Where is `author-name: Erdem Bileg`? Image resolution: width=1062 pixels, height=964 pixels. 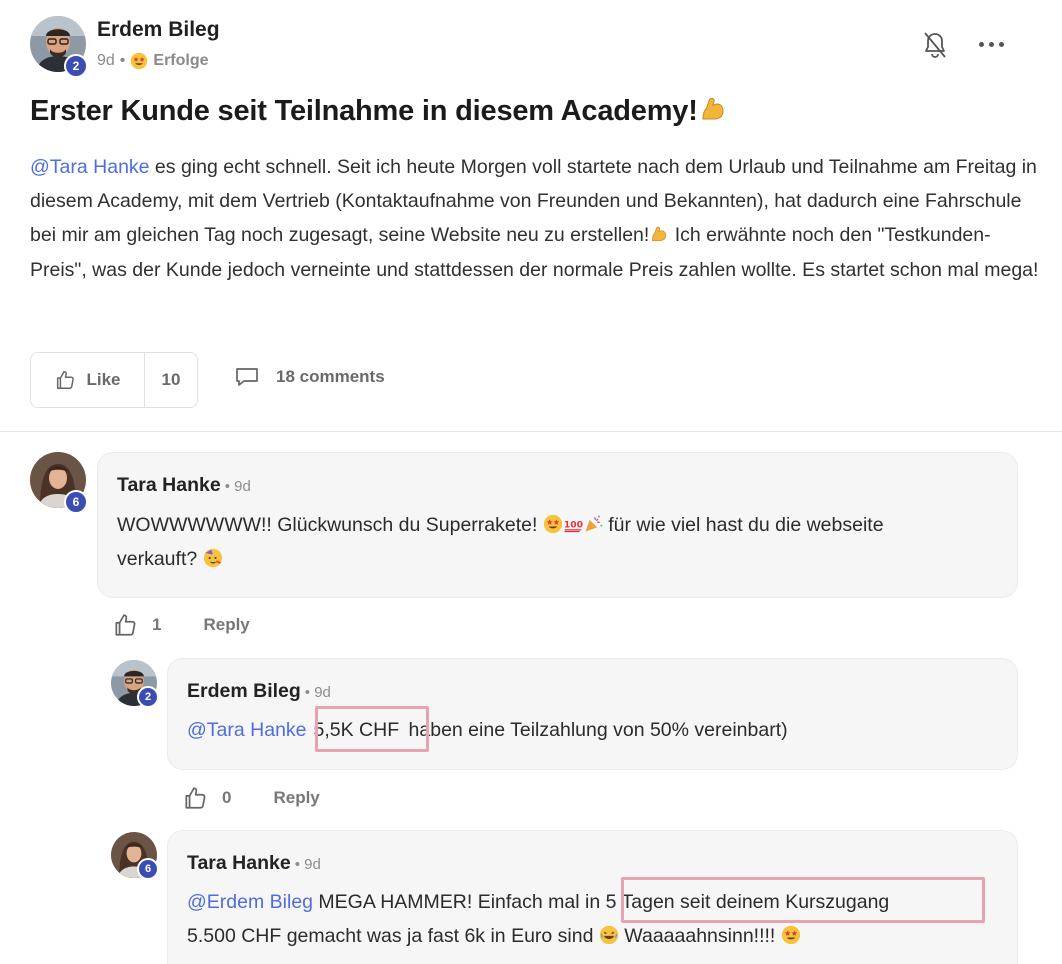
author-name: Erdem Bileg is located at coordinates (158, 30).